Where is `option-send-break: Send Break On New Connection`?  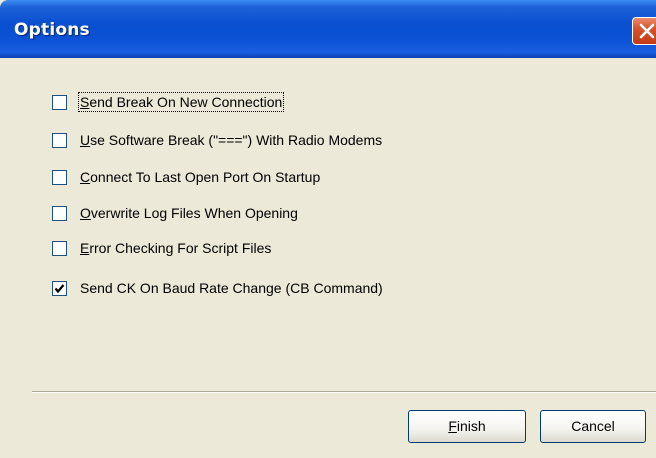 option-send-break: Send Break On New Connection is located at coordinates (168, 102).